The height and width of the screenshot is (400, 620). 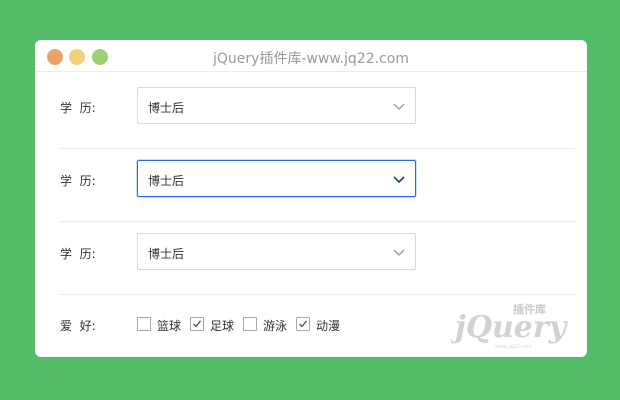 What do you see at coordinates (276, 105) in the screenshot?
I see `education-select-1: 博士后` at bounding box center [276, 105].